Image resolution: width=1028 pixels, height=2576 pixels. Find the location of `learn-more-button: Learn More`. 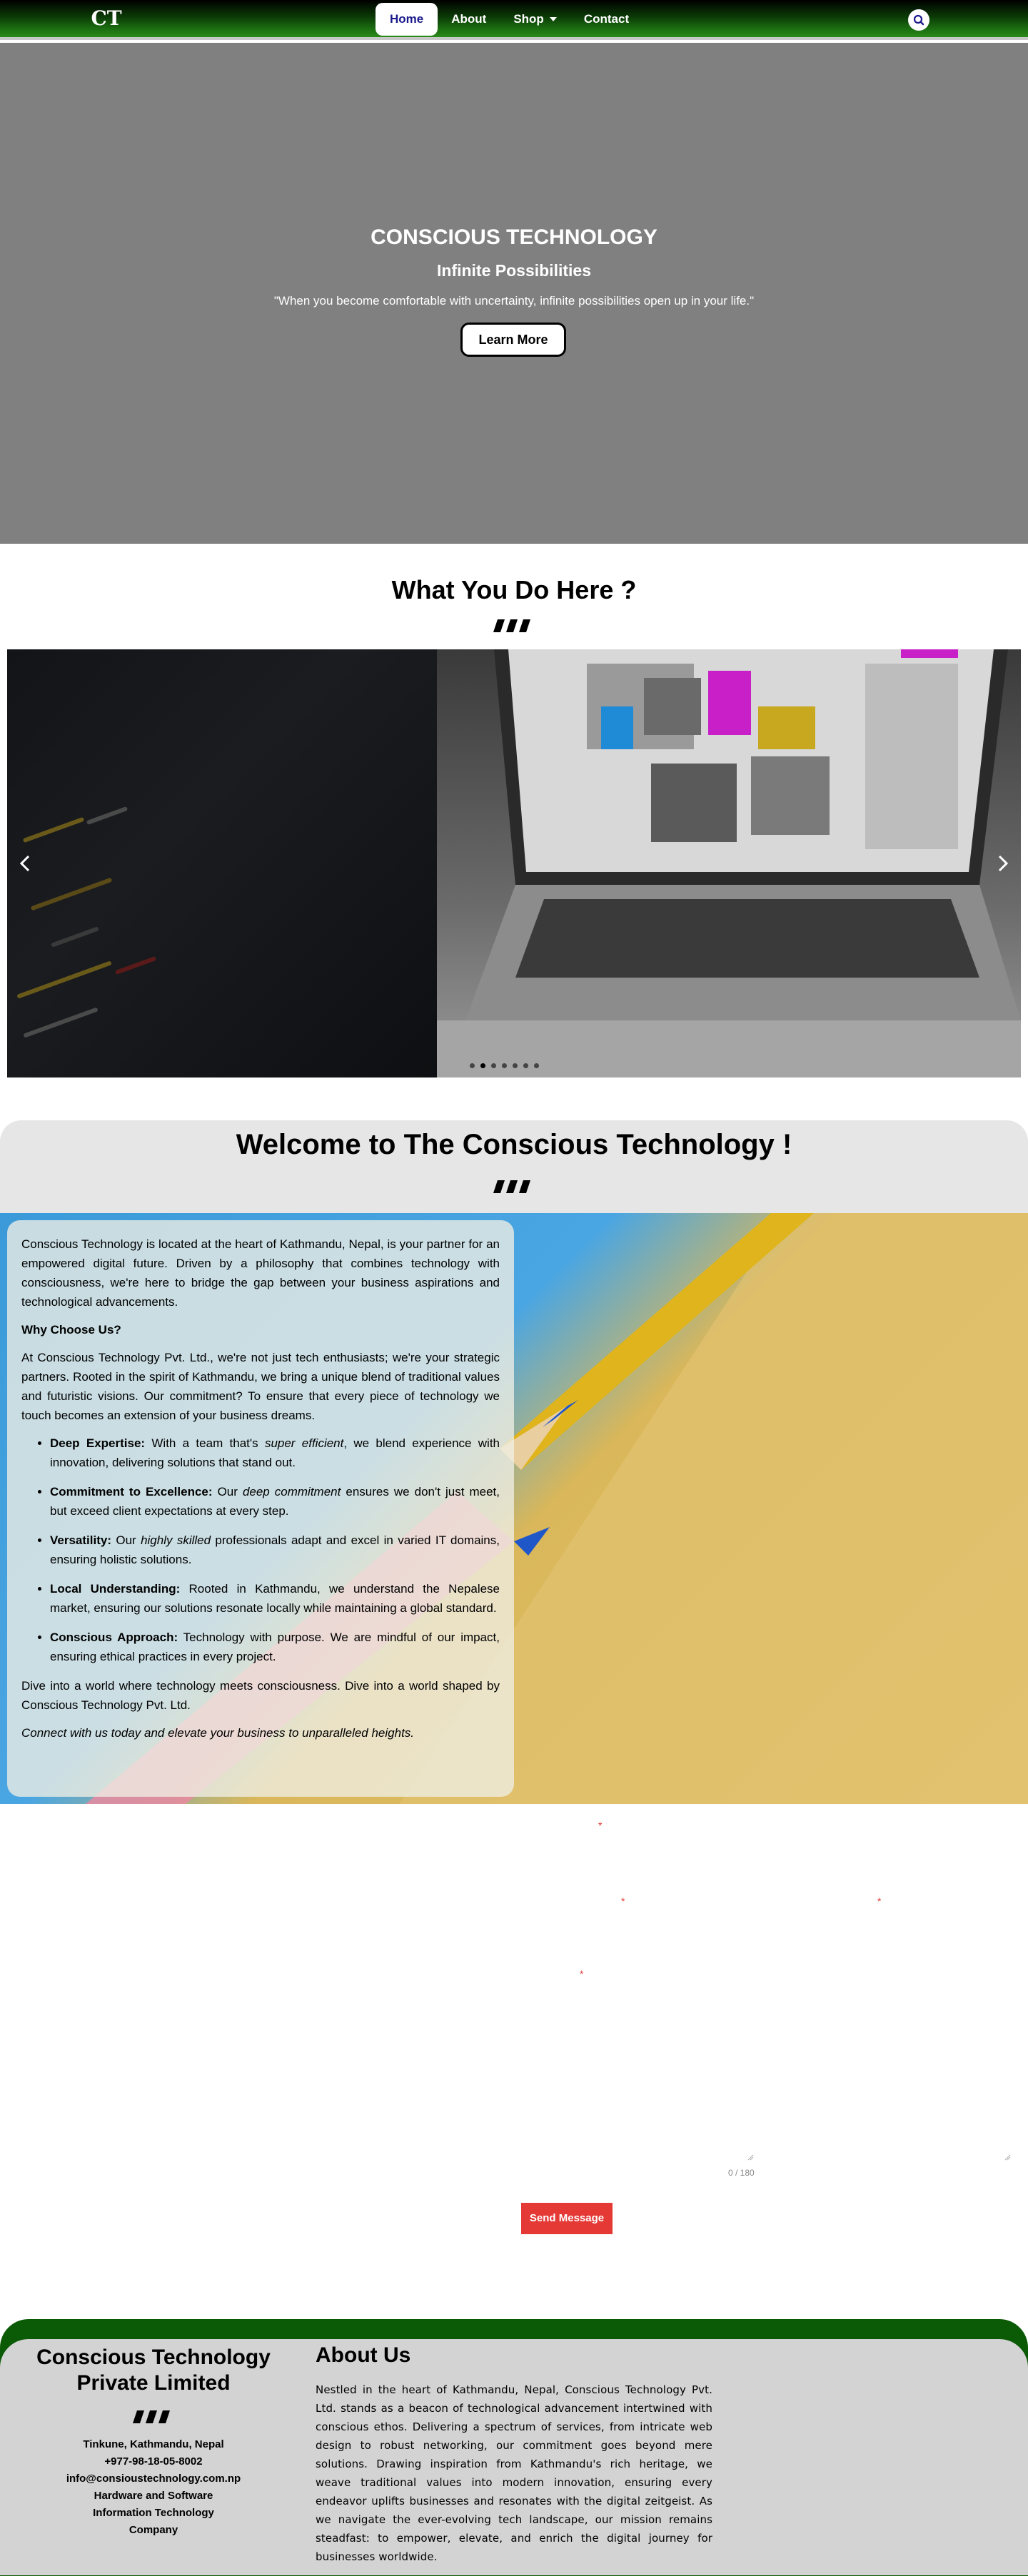

learn-more-button: Learn More is located at coordinates (513, 340).